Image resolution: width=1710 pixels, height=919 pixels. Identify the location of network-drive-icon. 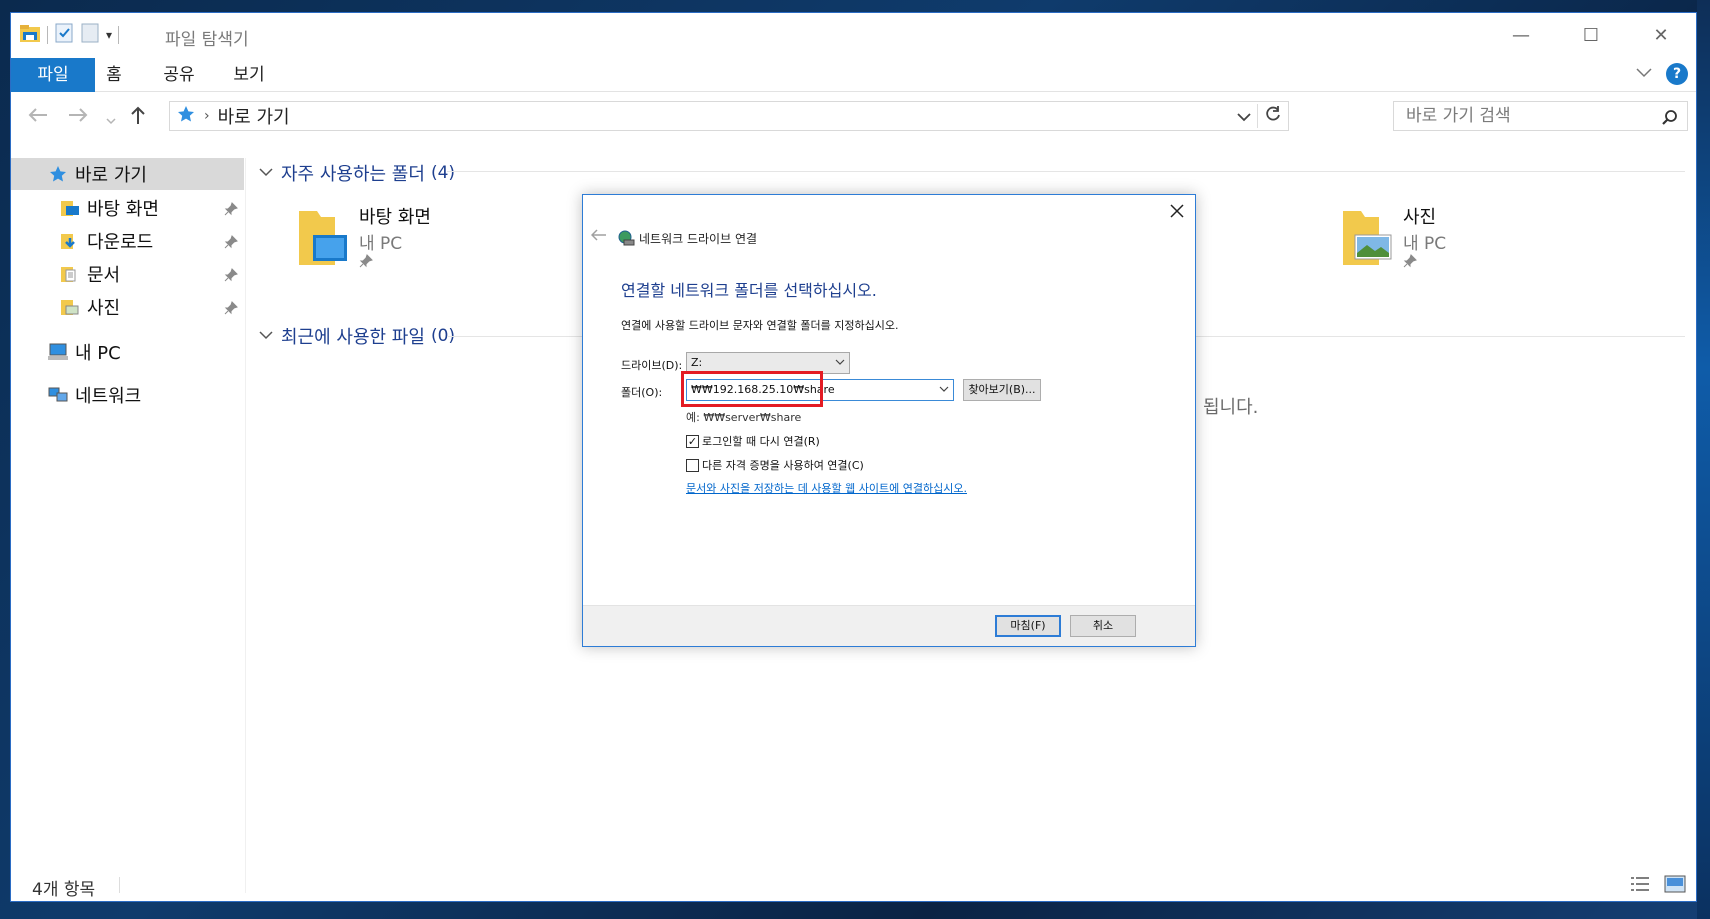
(626, 240).